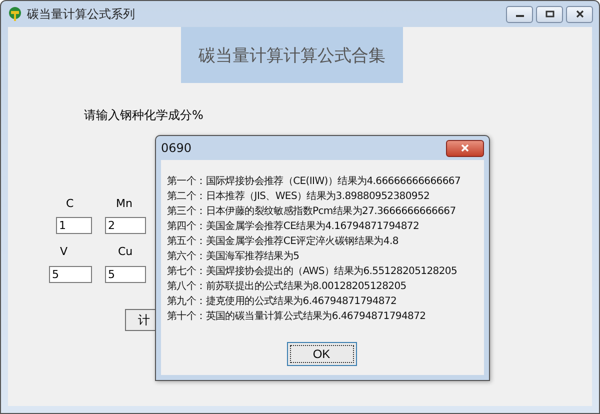  Describe the element at coordinates (312, 211) in the screenshot. I see `result-line: 第三个：日本伊藤的裂纹敏感指数Pcm结果为27.3666666666667` at that location.